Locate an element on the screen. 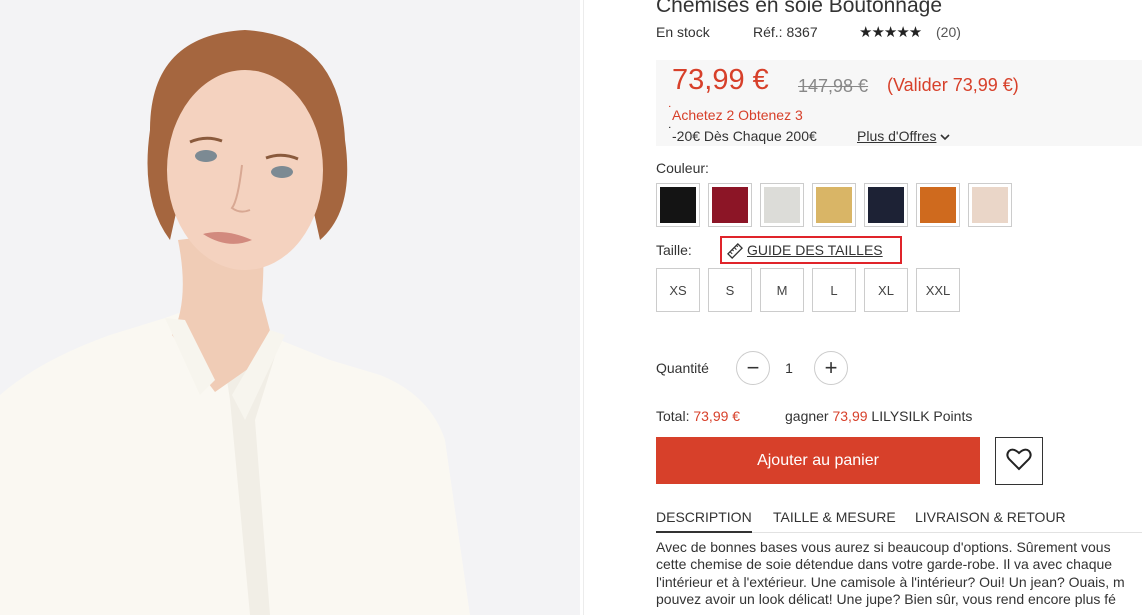 The height and width of the screenshot is (615, 1142). color-swatches is located at coordinates (834, 205).